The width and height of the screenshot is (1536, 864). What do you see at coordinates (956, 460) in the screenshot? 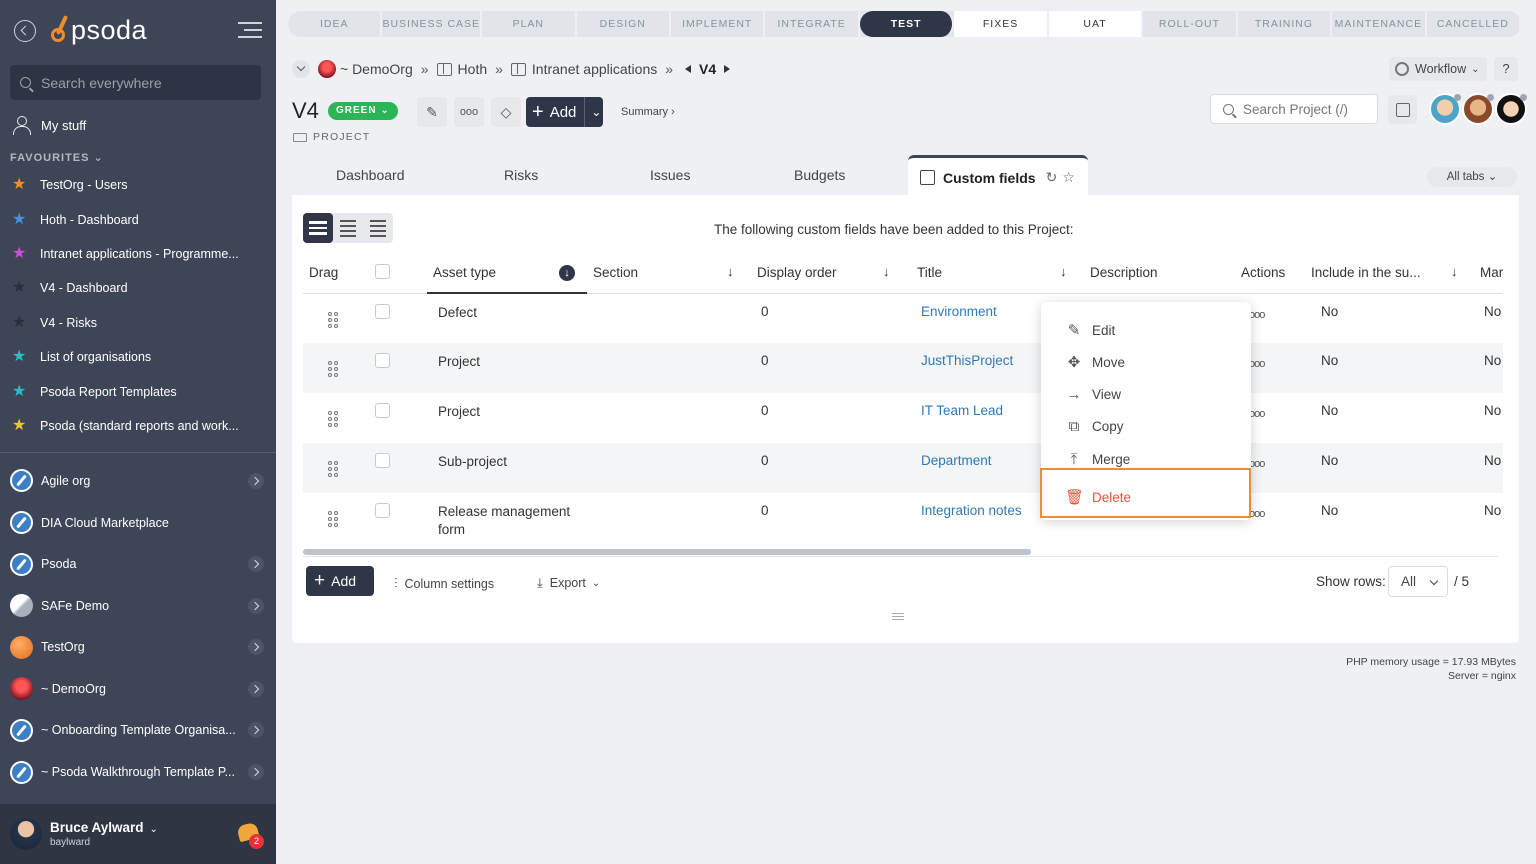
I see `cell-title-link: Department` at bounding box center [956, 460].